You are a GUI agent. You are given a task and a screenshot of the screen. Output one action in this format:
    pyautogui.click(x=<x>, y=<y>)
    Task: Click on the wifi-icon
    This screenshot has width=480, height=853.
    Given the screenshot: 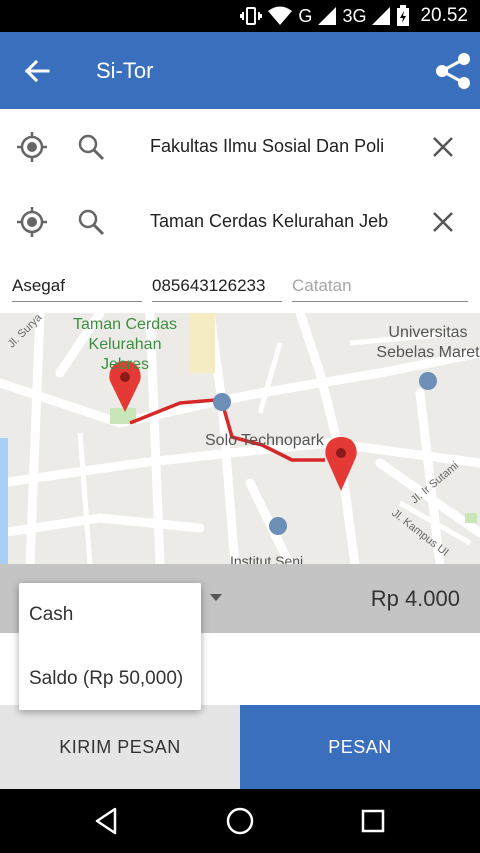 What is the action you would take?
    pyautogui.click(x=280, y=15)
    